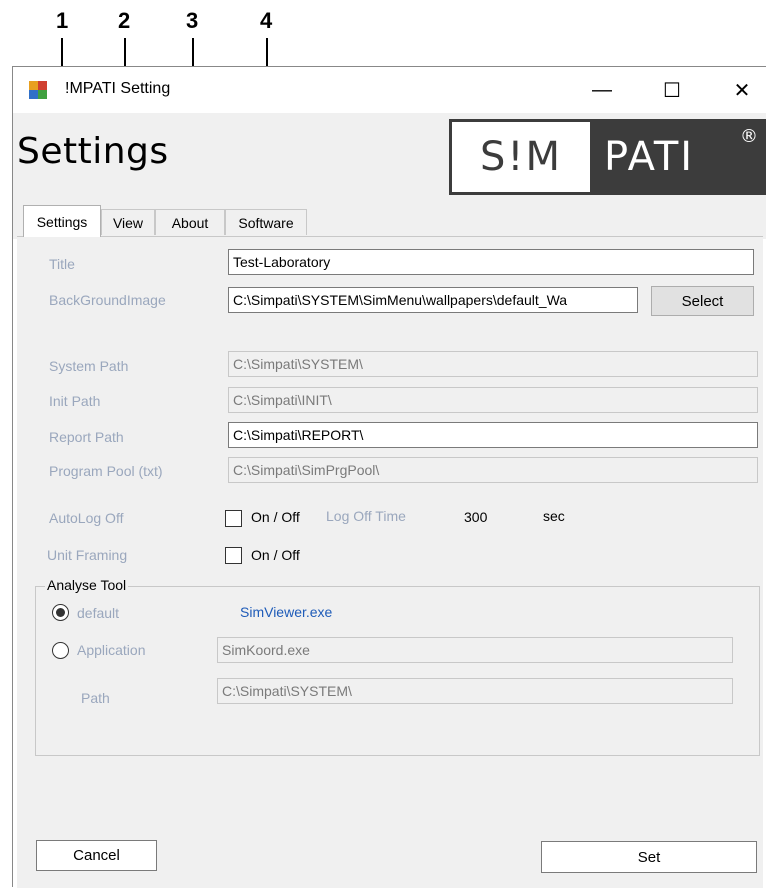  I want to click on page-title: Settings, so click(93, 151).